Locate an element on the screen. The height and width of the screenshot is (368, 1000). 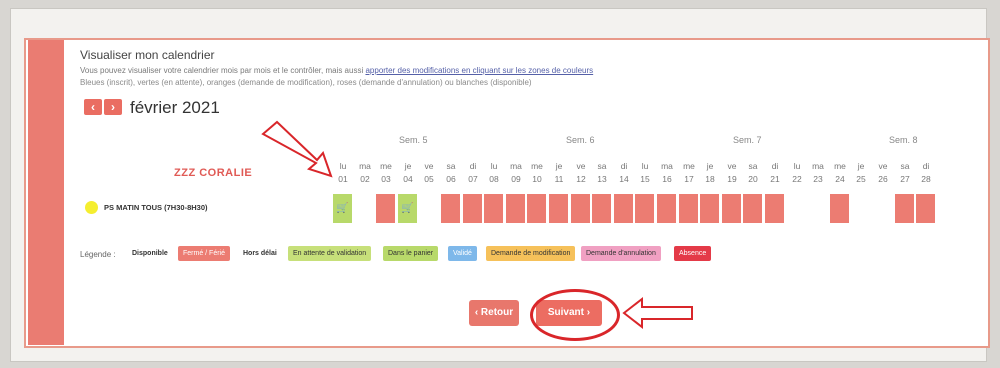
week-label: Sem. 6 is located at coordinates (580, 140).